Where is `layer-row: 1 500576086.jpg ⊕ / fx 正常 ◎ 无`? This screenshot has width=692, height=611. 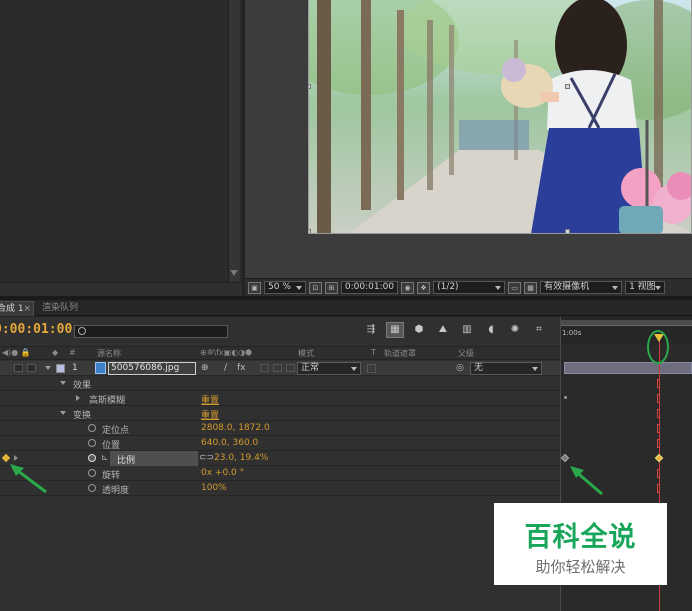 layer-row: 1 500576086.jpg ⊕ / fx 正常 ◎ 无 is located at coordinates (280, 368).